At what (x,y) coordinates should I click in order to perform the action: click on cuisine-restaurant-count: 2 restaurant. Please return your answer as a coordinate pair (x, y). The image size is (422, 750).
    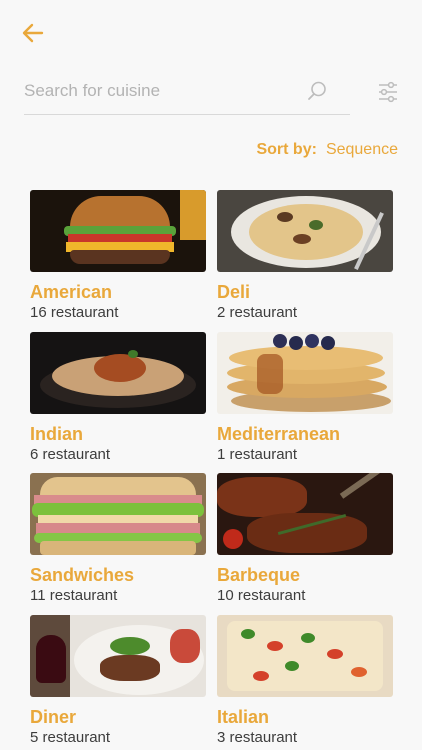
    Looking at the image, I should click on (257, 312).